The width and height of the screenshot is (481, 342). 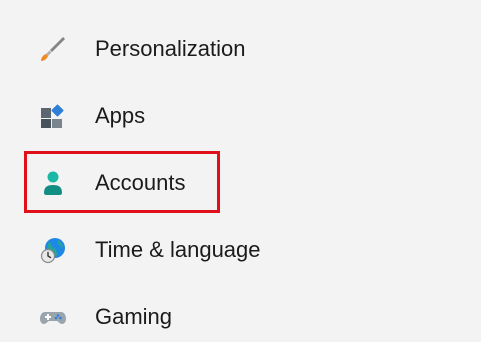 I want to click on globe-clock-icon, so click(x=53, y=250).